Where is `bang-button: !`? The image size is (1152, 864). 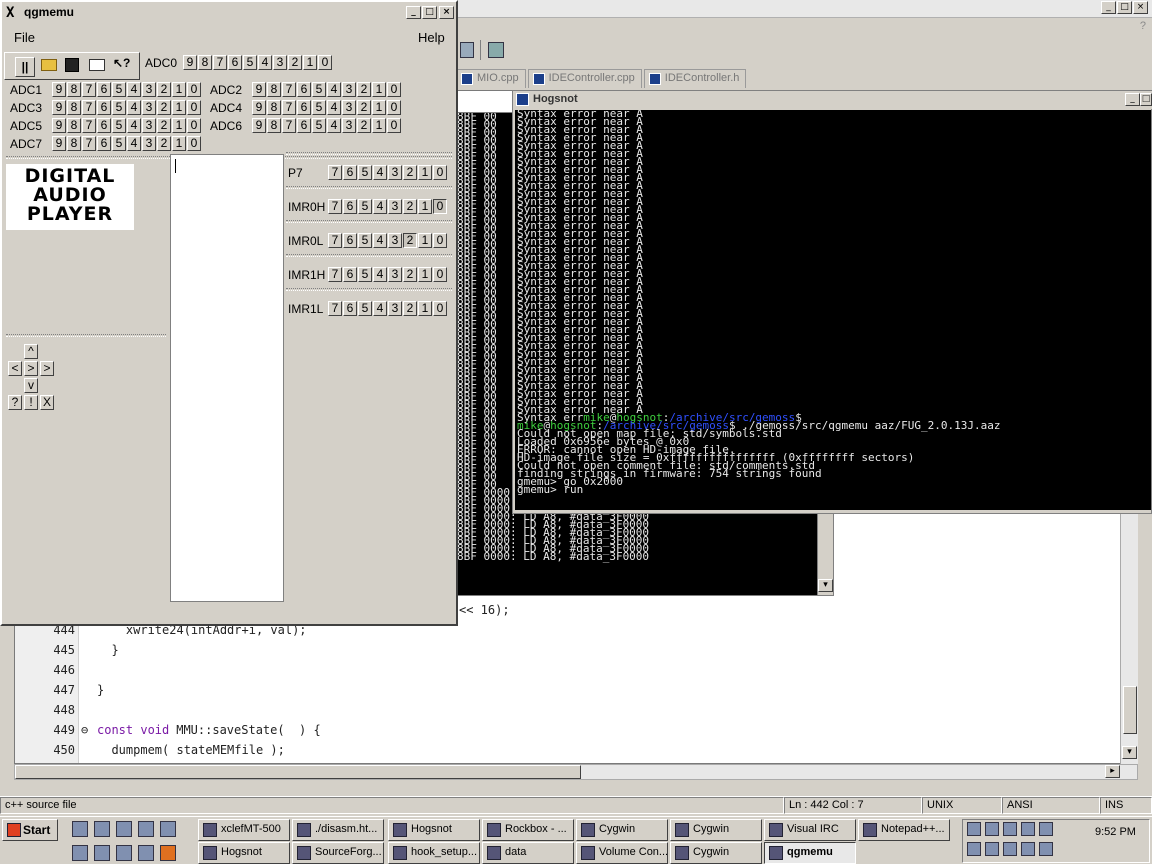 bang-button: ! is located at coordinates (31, 402).